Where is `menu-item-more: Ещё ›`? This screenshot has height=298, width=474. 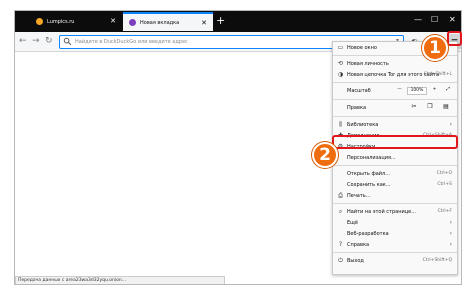 menu-item-more: Ещё › is located at coordinates (395, 222).